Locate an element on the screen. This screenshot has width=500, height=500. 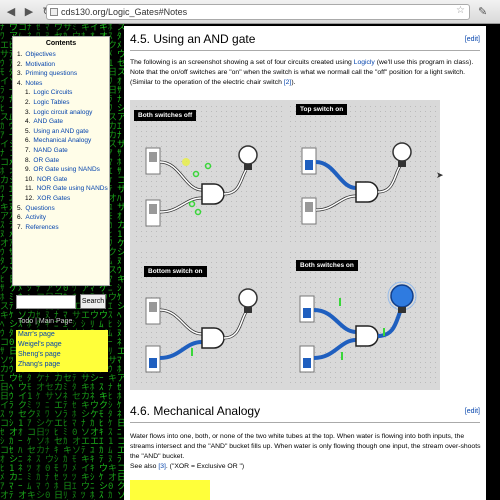
toc-link: Logic Tables is located at coordinates (51, 102).